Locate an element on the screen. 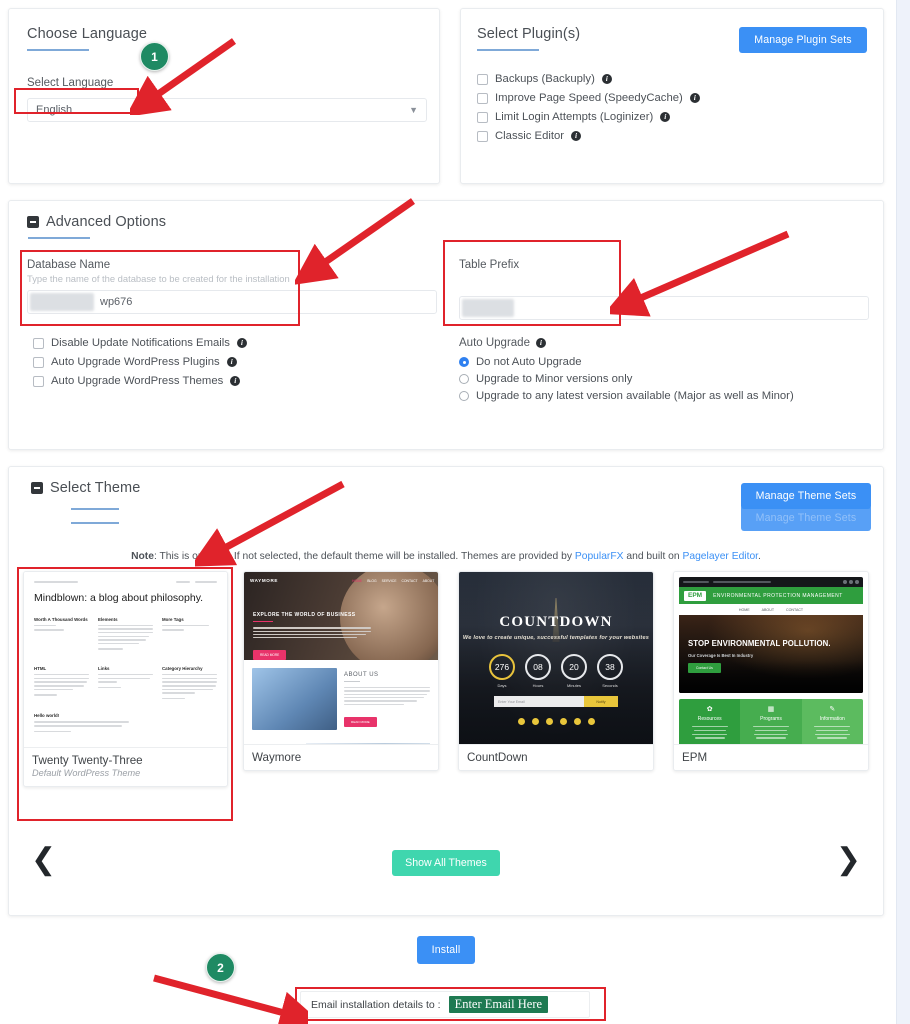  manage-theme-sets-button-ghost: Manage Theme Sets is located at coordinates (806, 518).